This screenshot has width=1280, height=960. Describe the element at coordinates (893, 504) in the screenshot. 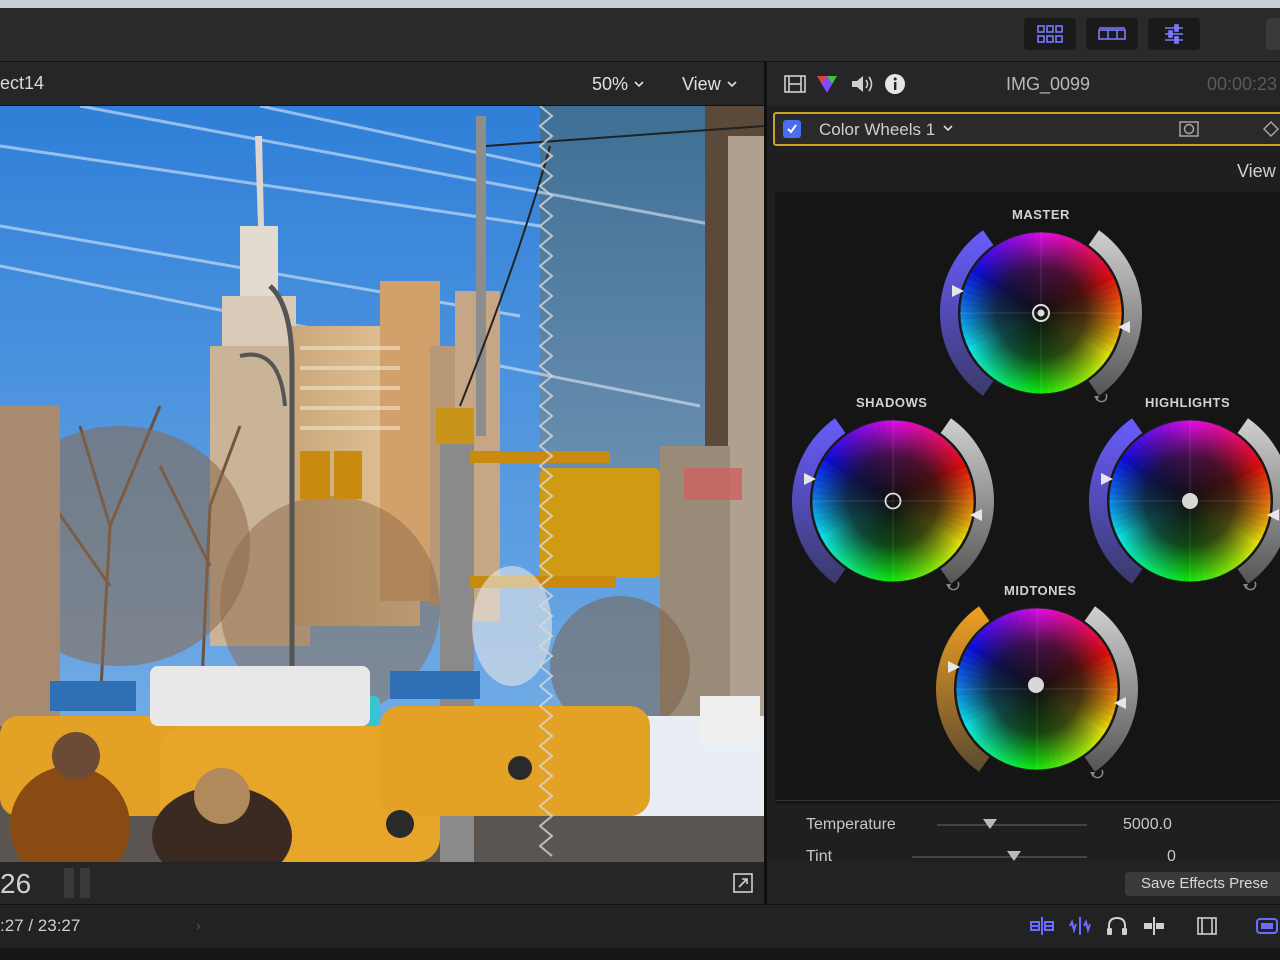

I see `shadows-color-wheel` at that location.